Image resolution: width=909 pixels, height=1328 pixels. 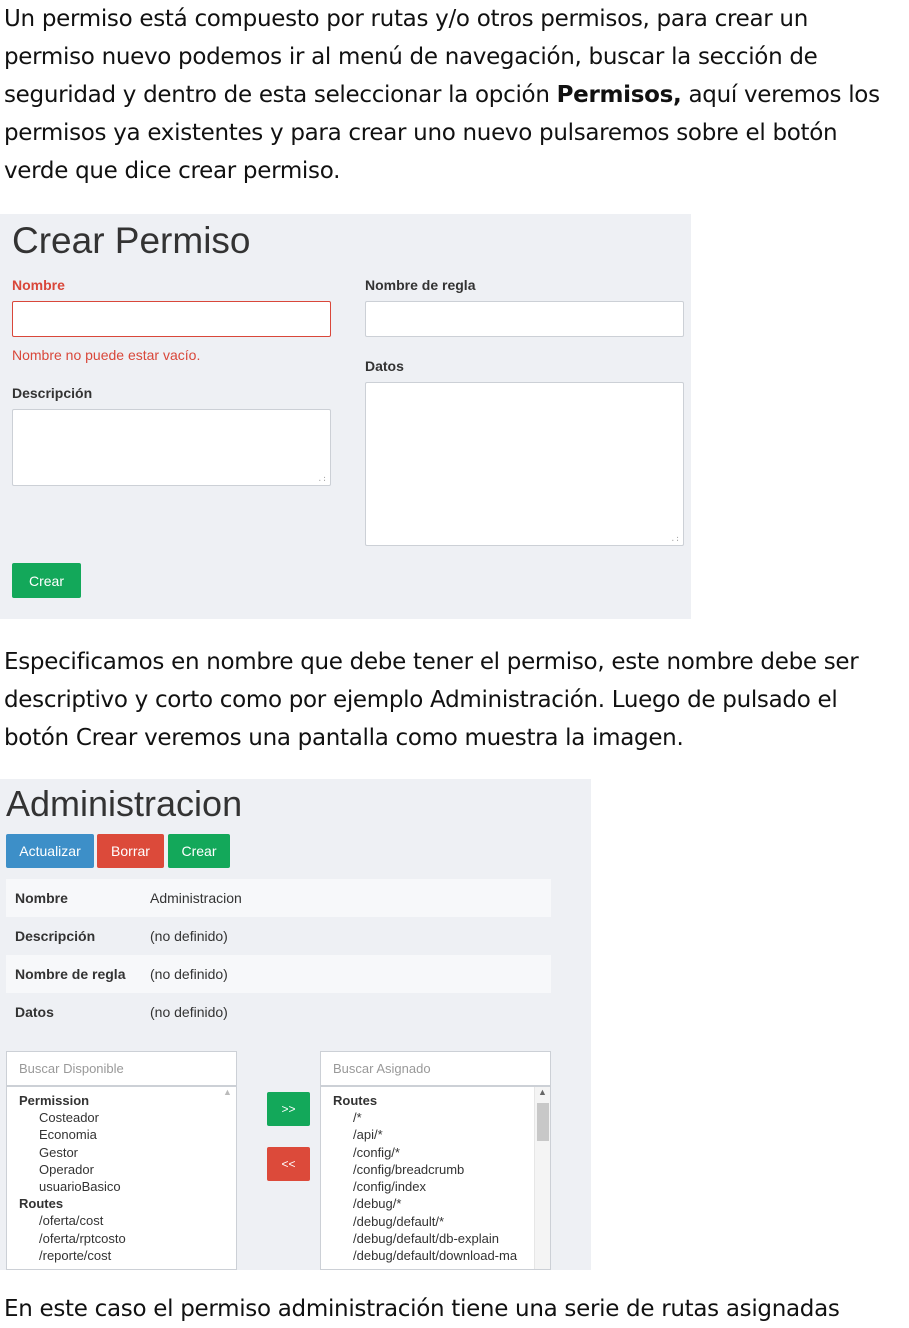 What do you see at coordinates (435, 1203) in the screenshot?
I see `list-item: /debug/*` at bounding box center [435, 1203].